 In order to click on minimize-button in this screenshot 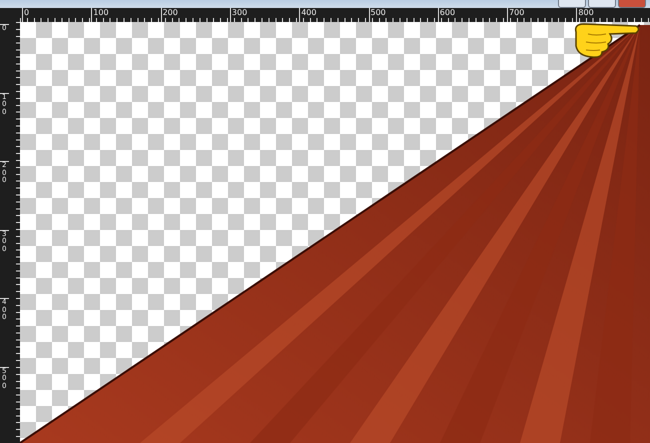, I will do `click(572, 4)`.